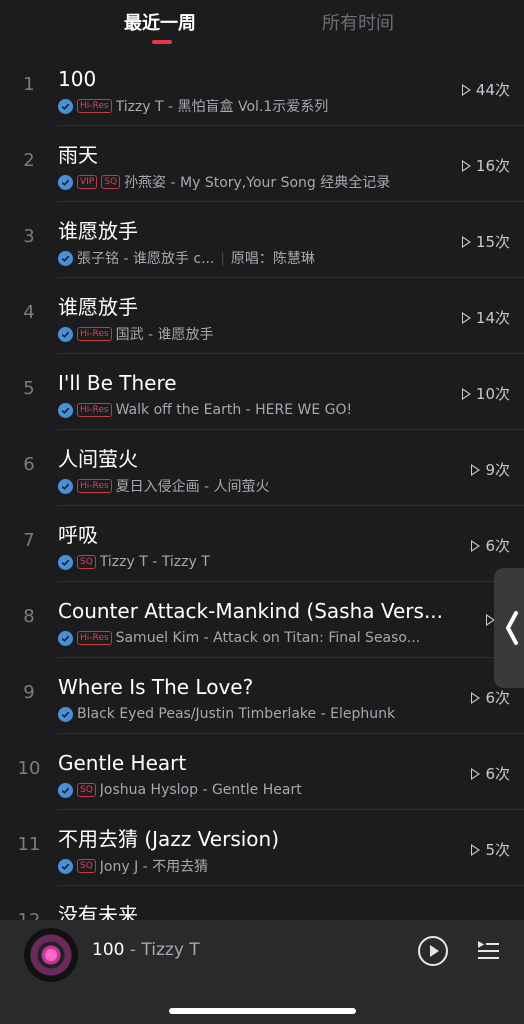  I want to click on song-rank: 9, so click(29, 692).